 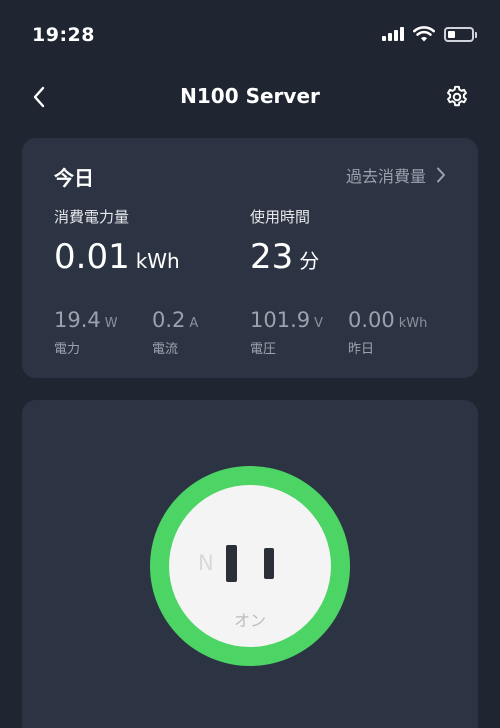 I want to click on history-link-label: 過去消費量, so click(x=385, y=176).